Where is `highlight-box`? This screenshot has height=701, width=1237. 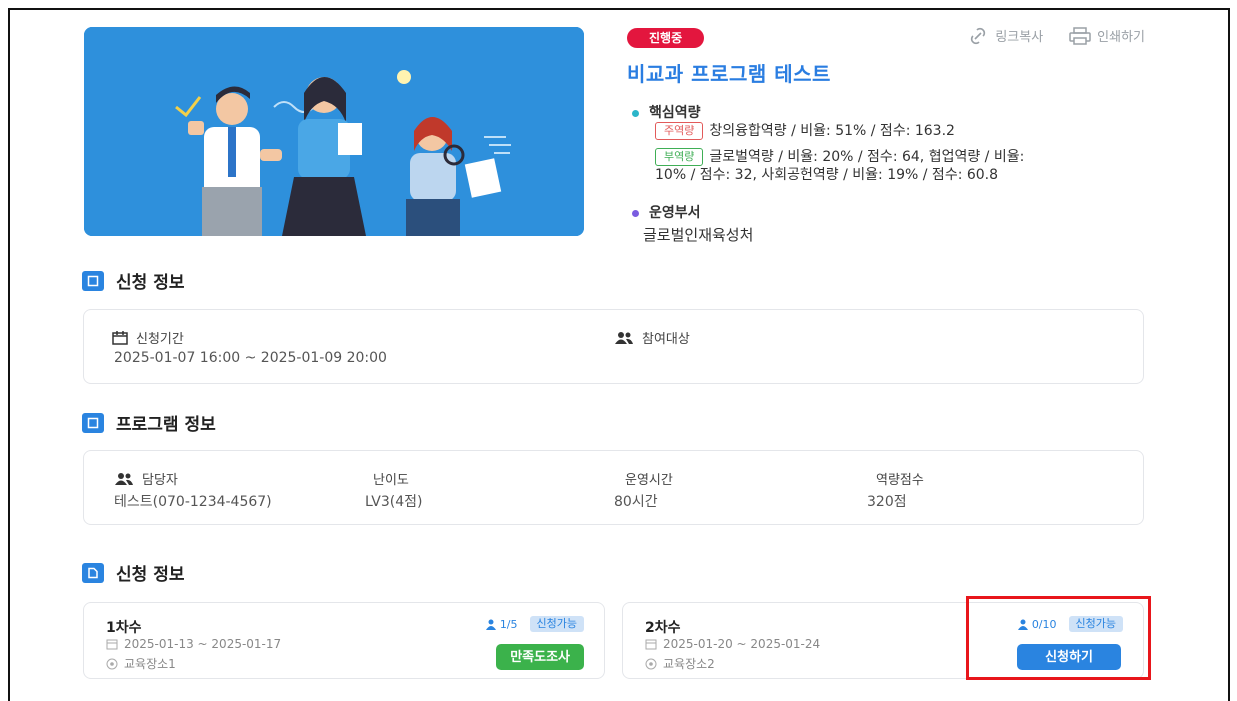
highlight-box is located at coordinates (1058, 638).